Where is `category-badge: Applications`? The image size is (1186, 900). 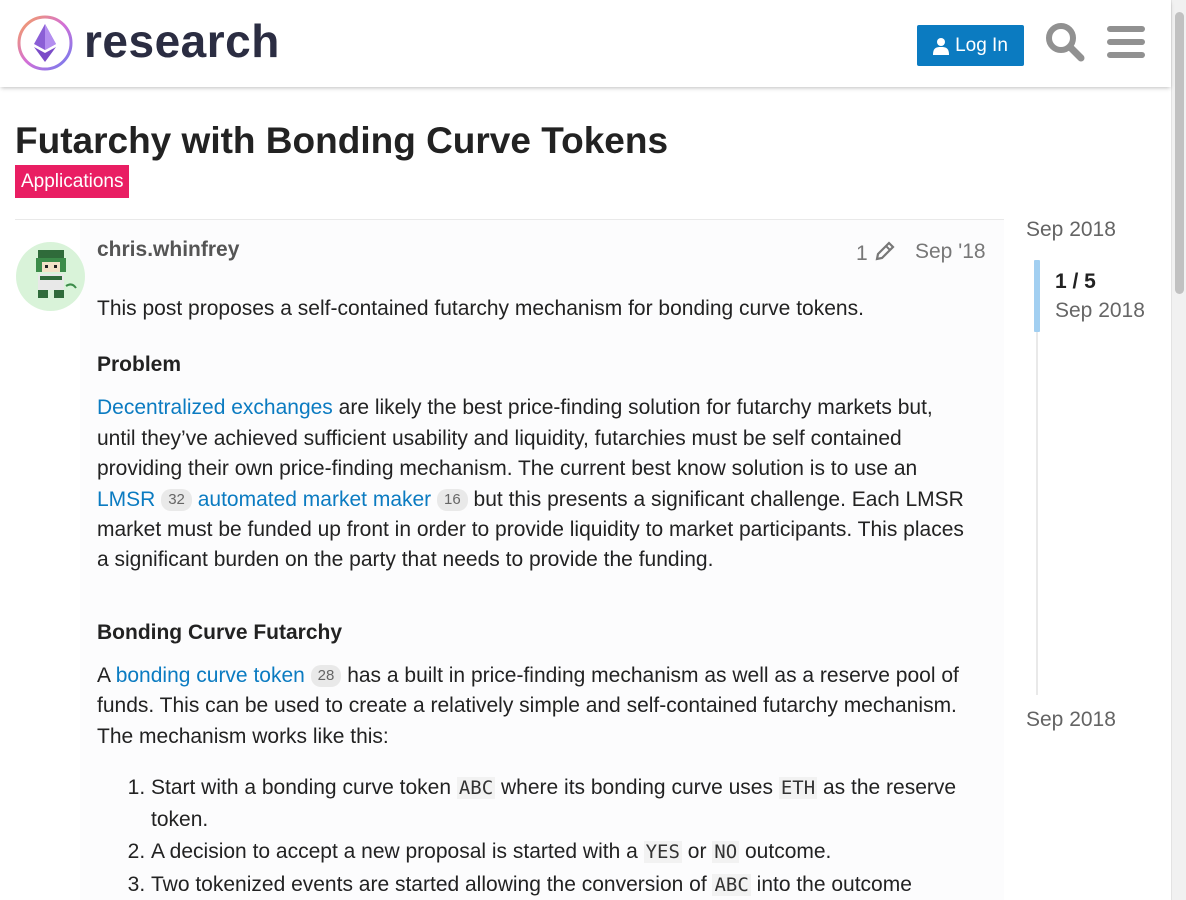 category-badge: Applications is located at coordinates (72, 181).